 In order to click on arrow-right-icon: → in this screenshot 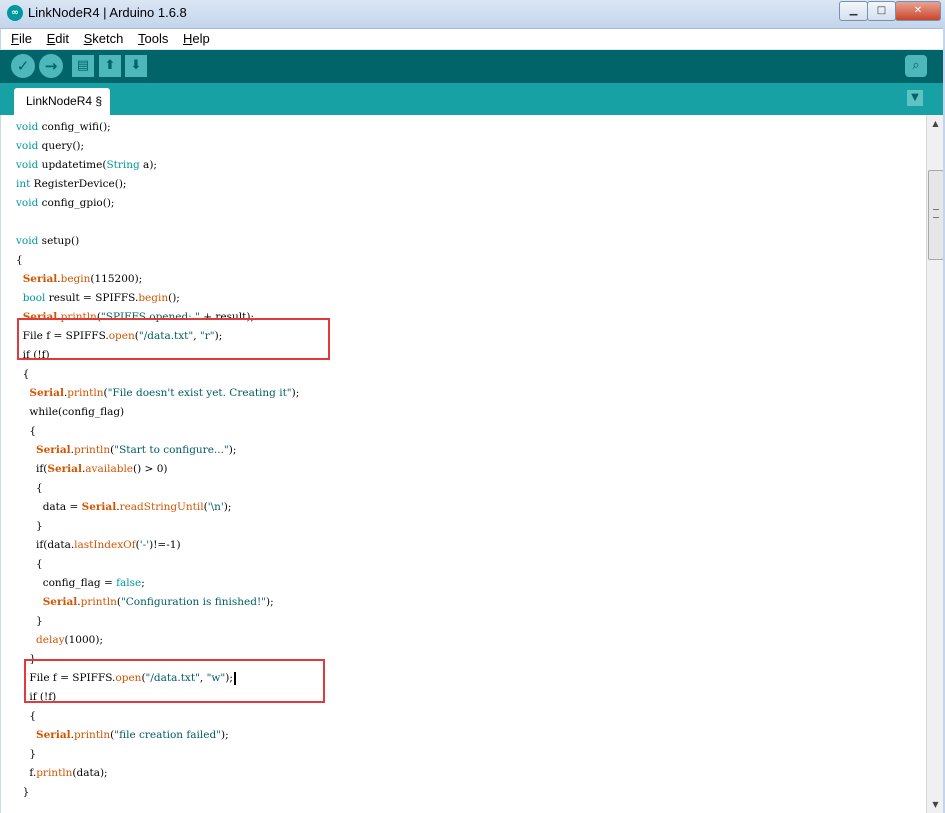, I will do `click(51, 66)`.